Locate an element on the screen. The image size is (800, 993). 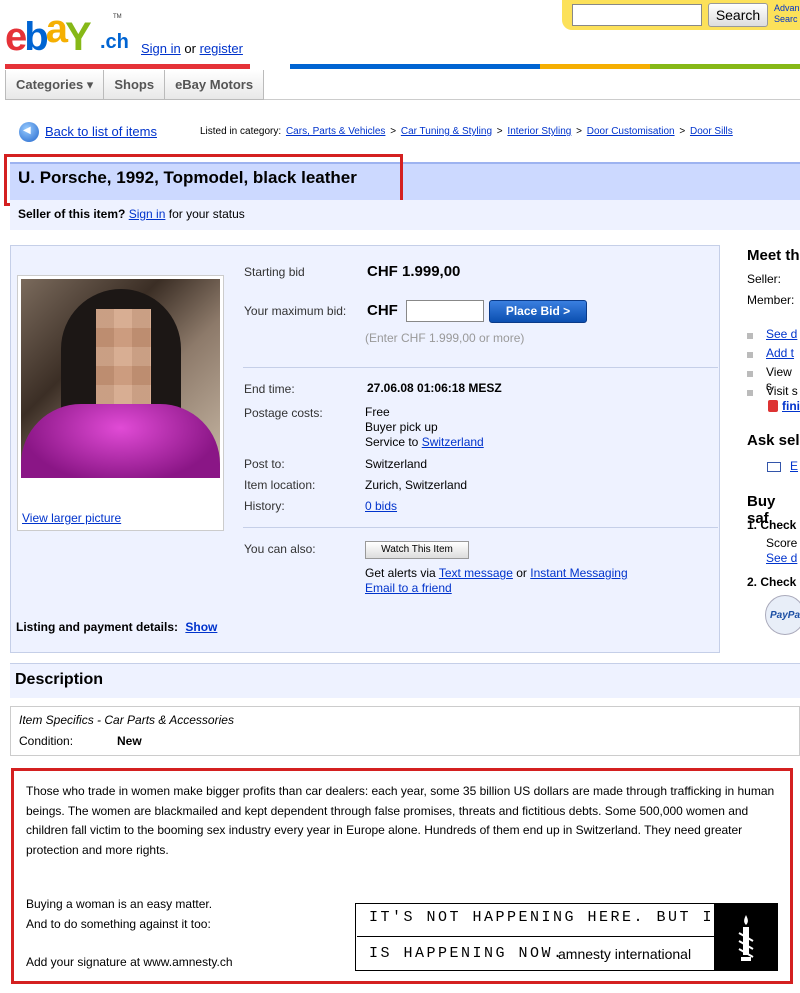
sidebar-link-add: Add t is located at coordinates (780, 353).